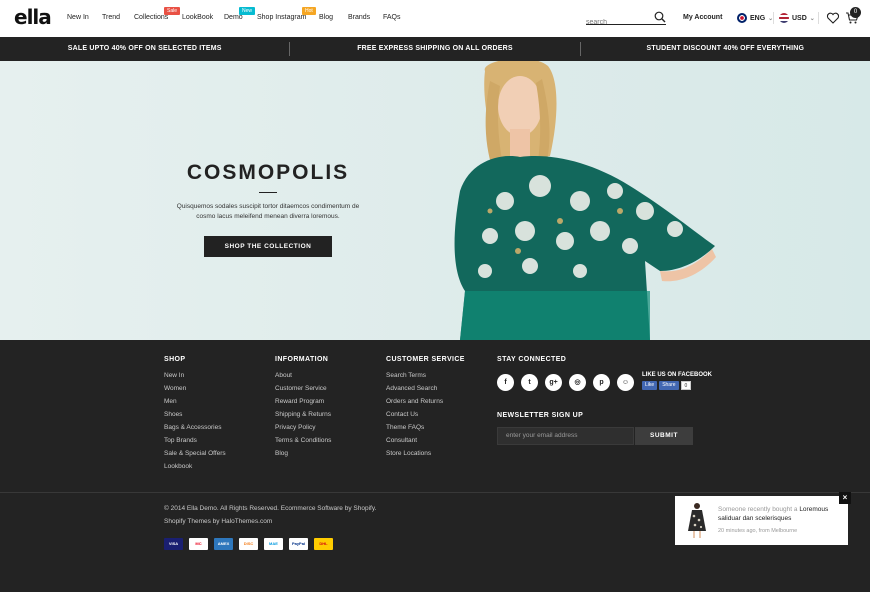 This screenshot has height=592, width=870. Describe the element at coordinates (195, 430) in the screenshot. I see `footer-link: Bags & Accessories` at that location.